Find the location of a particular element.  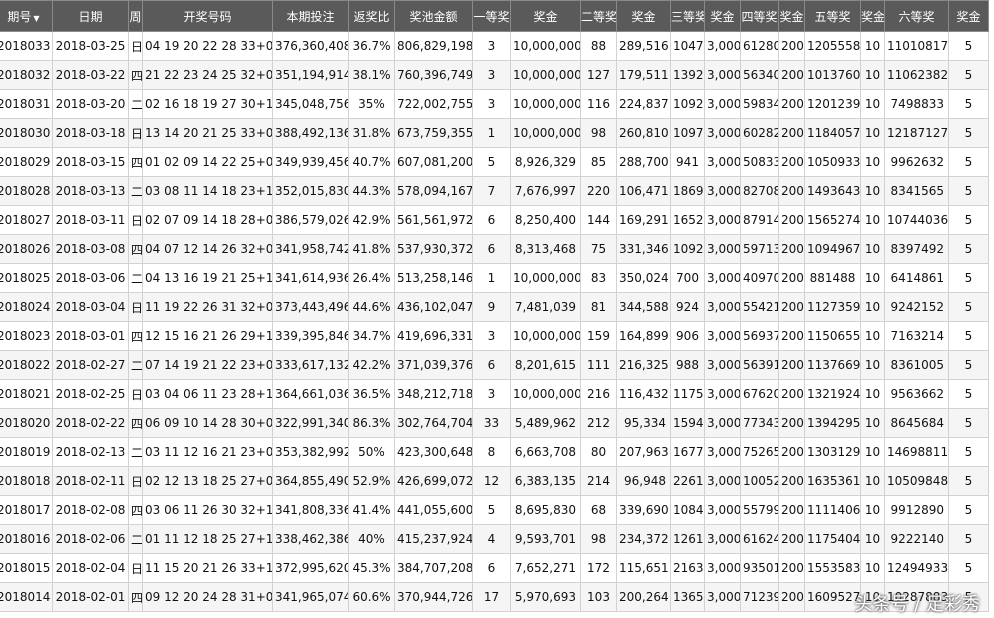

cell-second-prize: 288,700 is located at coordinates (643, 162).